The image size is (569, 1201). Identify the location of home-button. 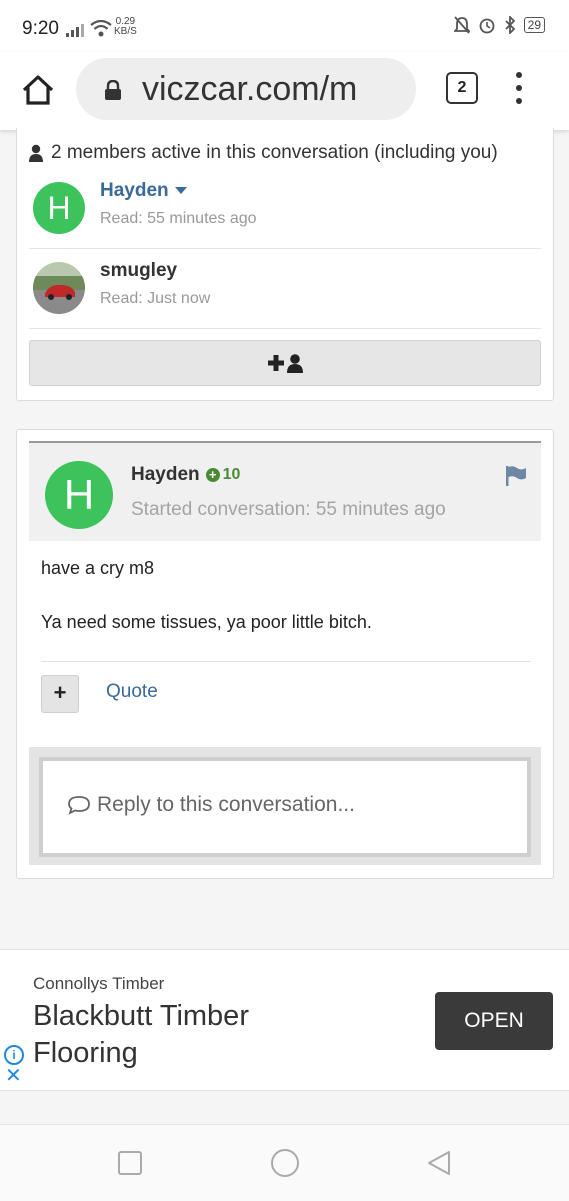
(38, 90).